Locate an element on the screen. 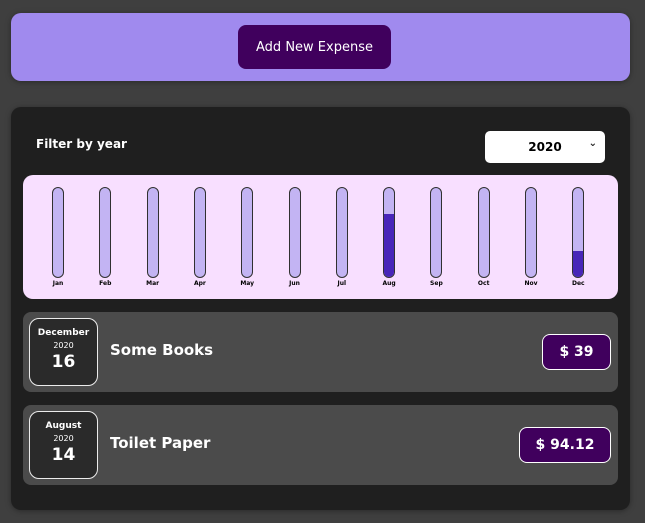  chart-bar-sep: Sep is located at coordinates (436, 239).